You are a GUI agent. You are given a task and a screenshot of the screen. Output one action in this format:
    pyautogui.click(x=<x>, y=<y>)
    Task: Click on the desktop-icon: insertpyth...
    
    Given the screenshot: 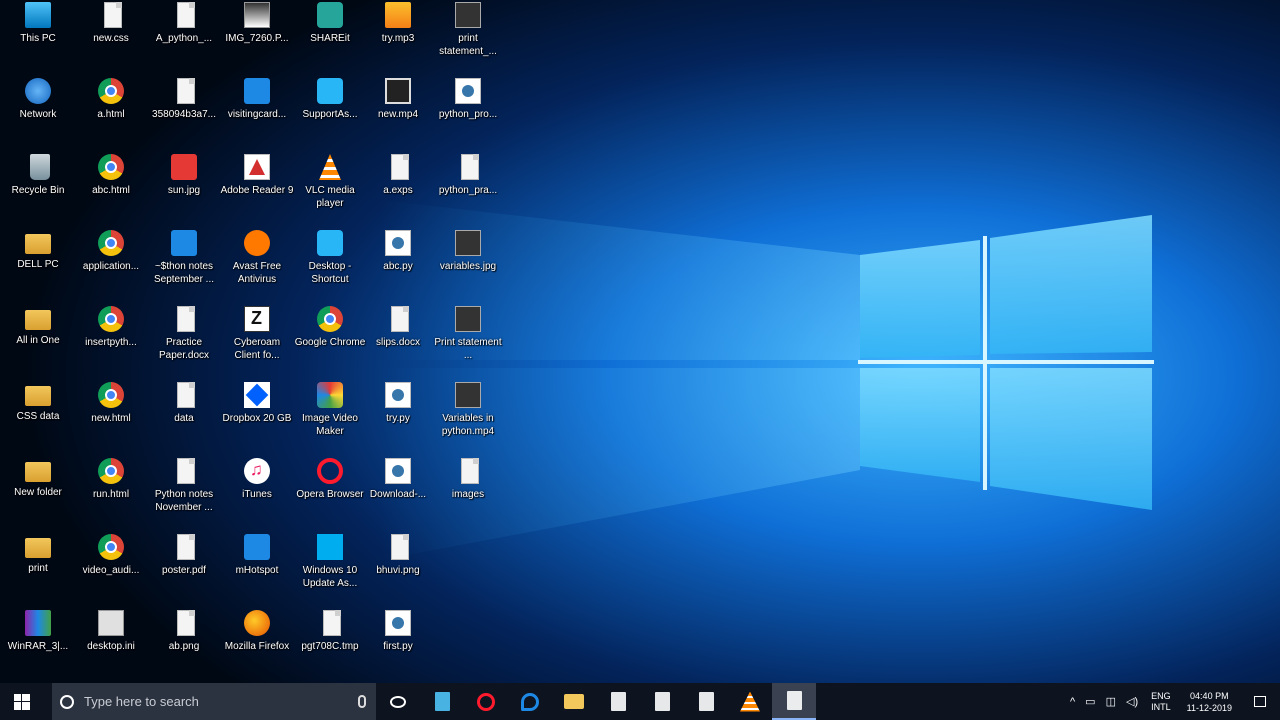 What is the action you would take?
    pyautogui.click(x=111, y=340)
    